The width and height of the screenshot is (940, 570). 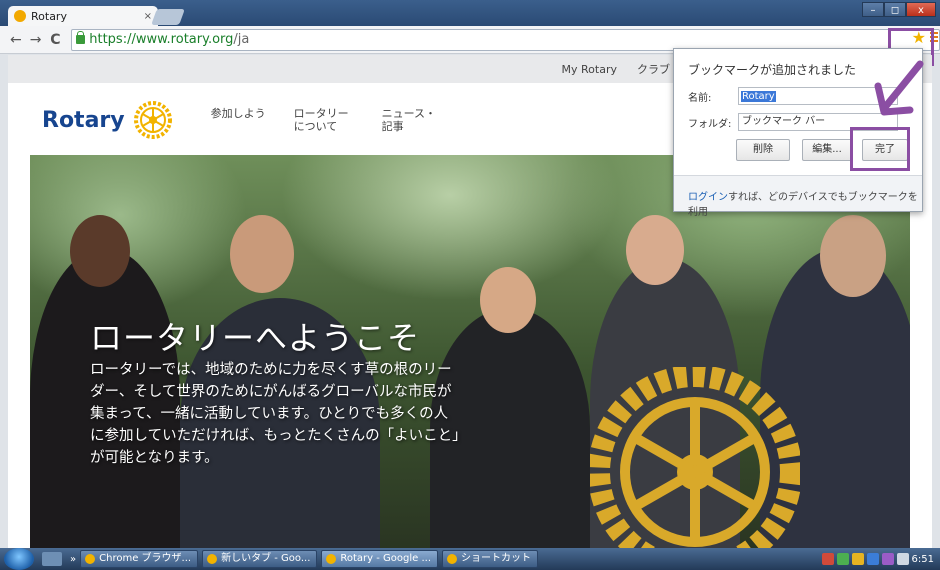 What do you see at coordinates (921, 9) in the screenshot?
I see `close-window-button: x` at bounding box center [921, 9].